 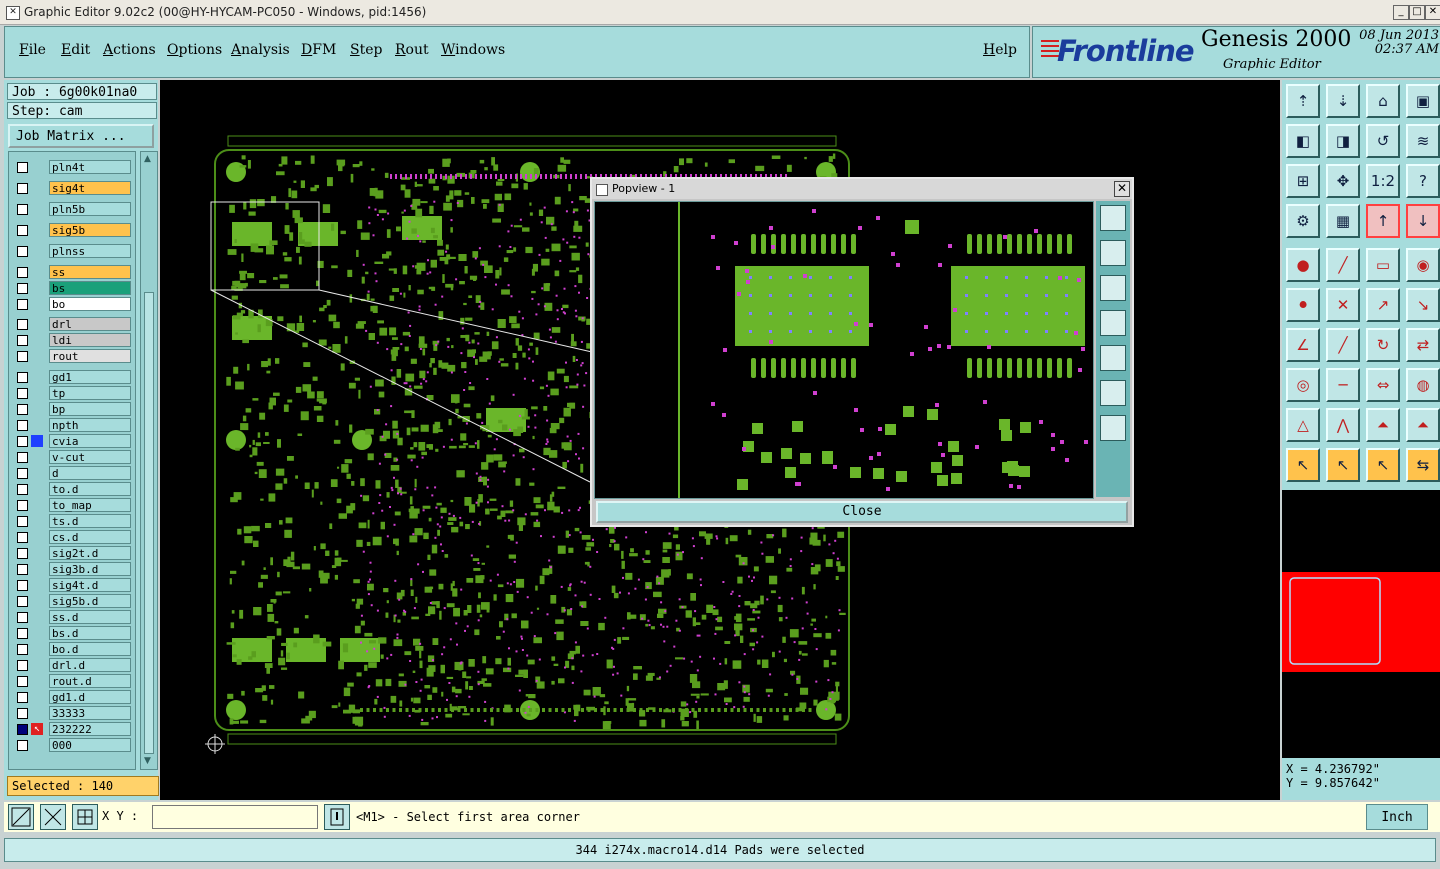 What do you see at coordinates (71, 537) in the screenshot?
I see `layer-row: cs.d` at bounding box center [71, 537].